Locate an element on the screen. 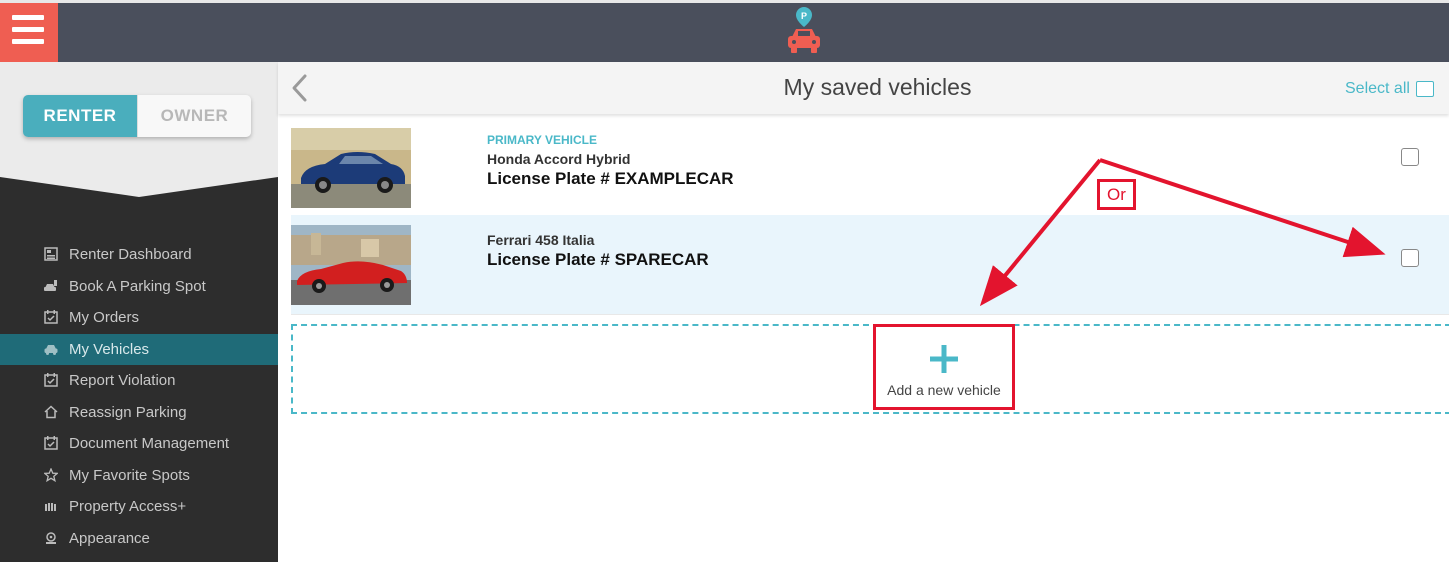 This screenshot has height=562, width=1449. top-header-bar is located at coordinates (724, 32).